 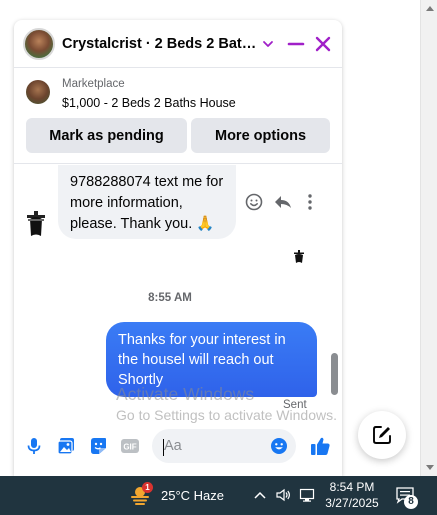 What do you see at coordinates (254, 202) in the screenshot?
I see `react-emoji-icon` at bounding box center [254, 202].